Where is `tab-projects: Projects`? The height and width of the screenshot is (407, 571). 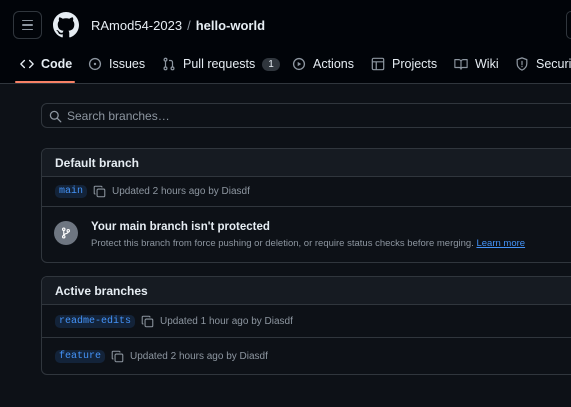
tab-projects: Projects is located at coordinates (404, 64).